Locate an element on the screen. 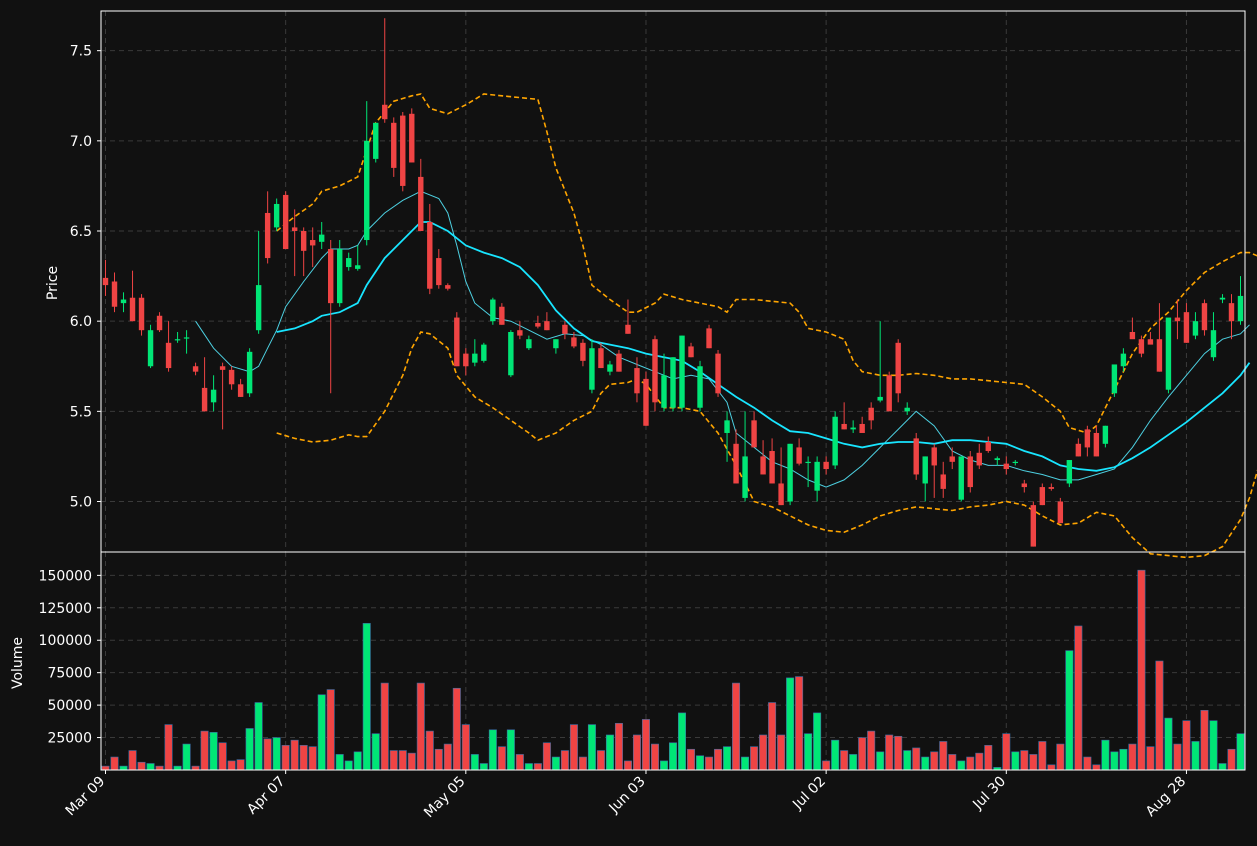 The height and width of the screenshot is (846, 1257). volume-tick-label: 25000 is located at coordinates (69, 739).